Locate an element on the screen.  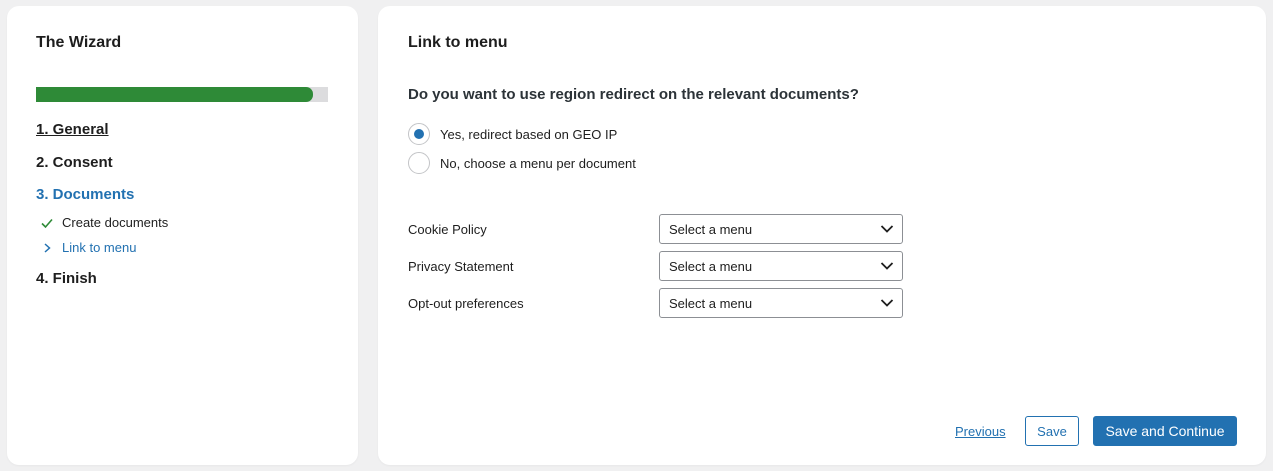
page-title: Link to menu is located at coordinates (458, 42).